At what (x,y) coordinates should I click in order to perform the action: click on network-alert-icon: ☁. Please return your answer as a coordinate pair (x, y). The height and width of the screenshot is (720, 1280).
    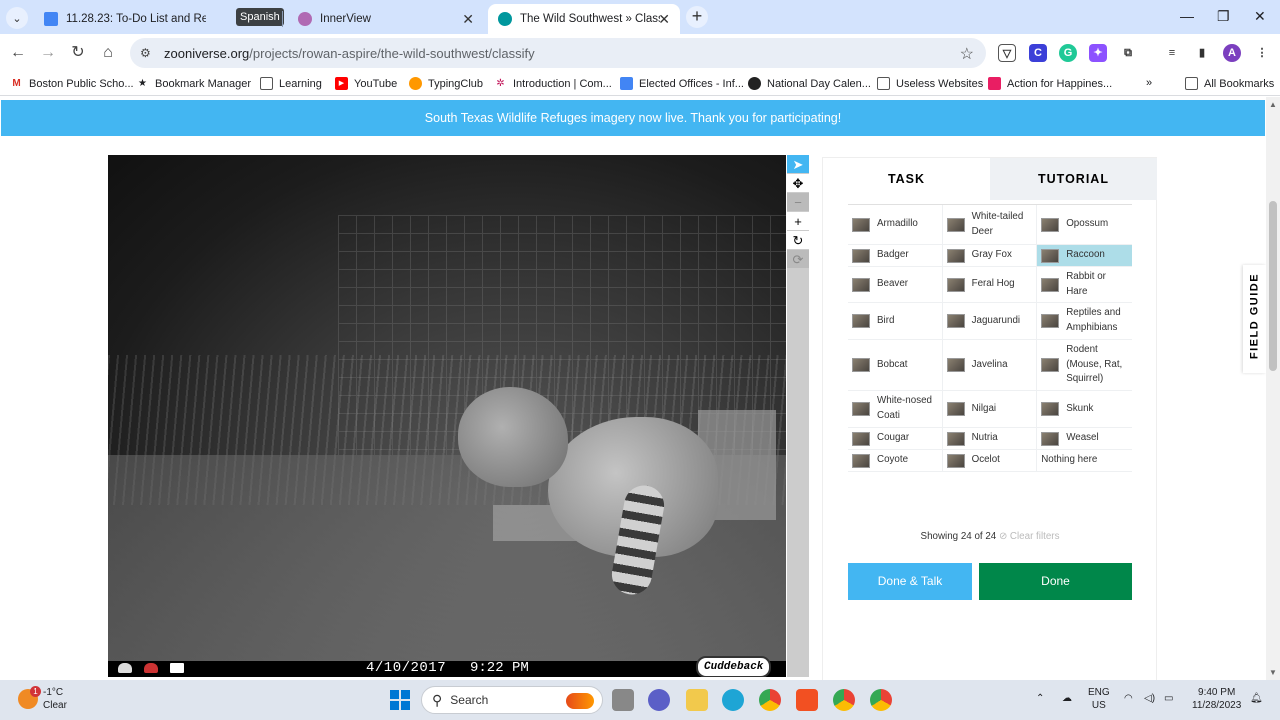
    Looking at the image, I should click on (1067, 698).